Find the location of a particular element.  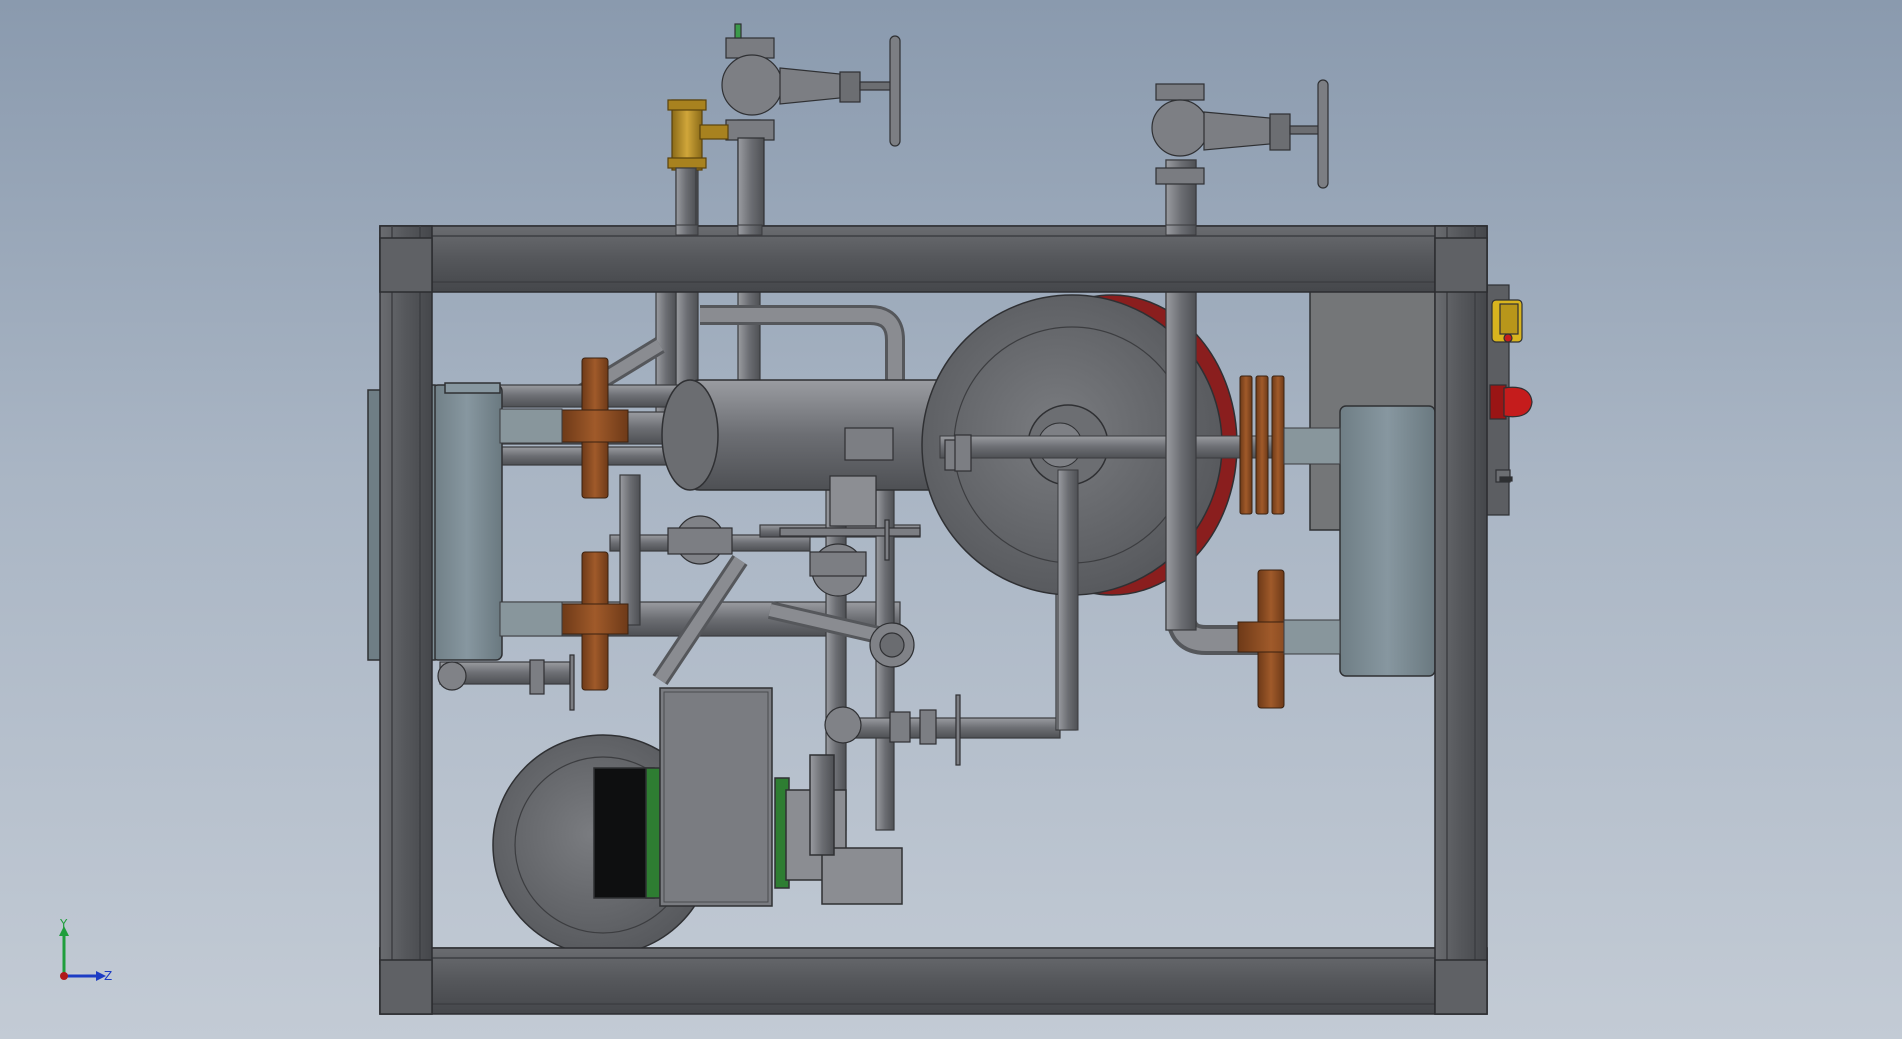

right-heat-exchanger is located at coordinates (1372, 483).